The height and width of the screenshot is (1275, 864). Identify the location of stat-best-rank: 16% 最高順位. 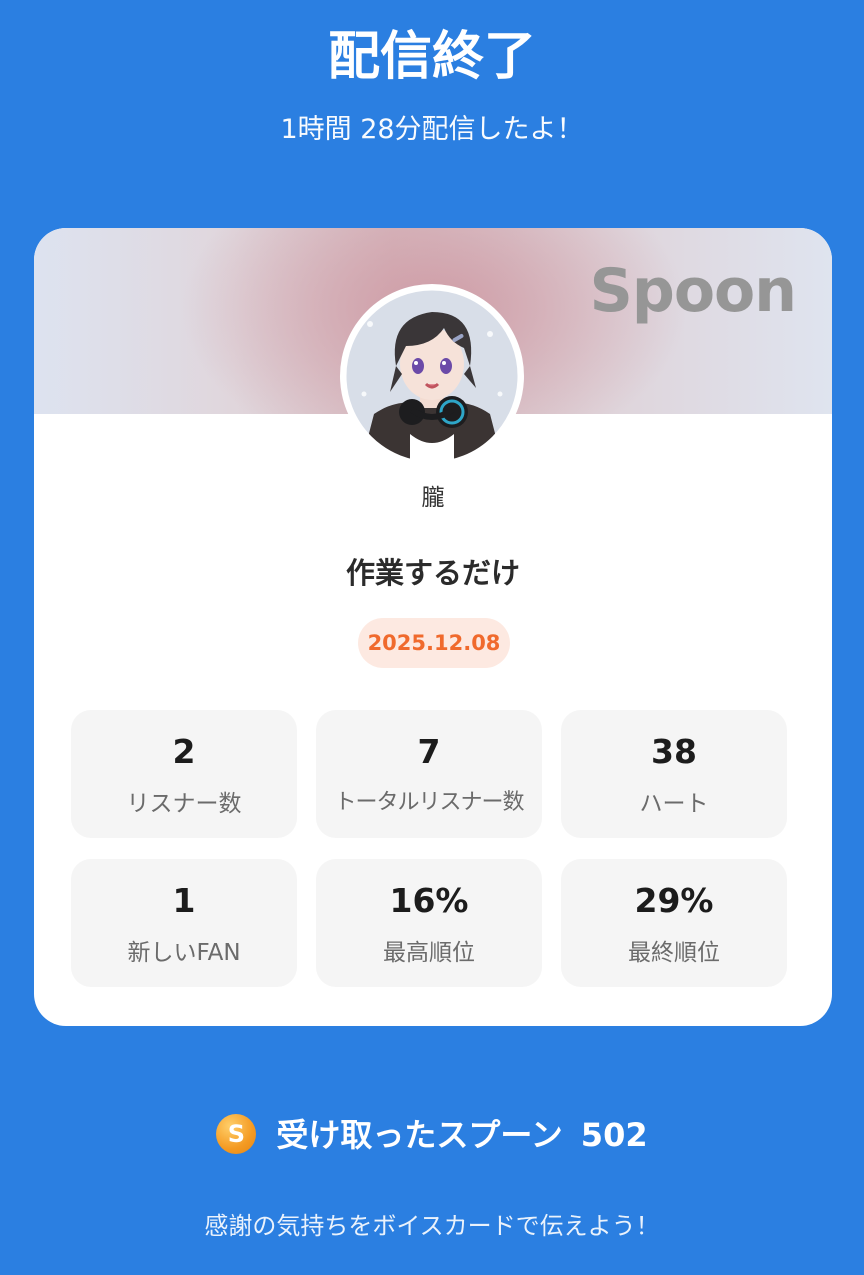
(429, 923).